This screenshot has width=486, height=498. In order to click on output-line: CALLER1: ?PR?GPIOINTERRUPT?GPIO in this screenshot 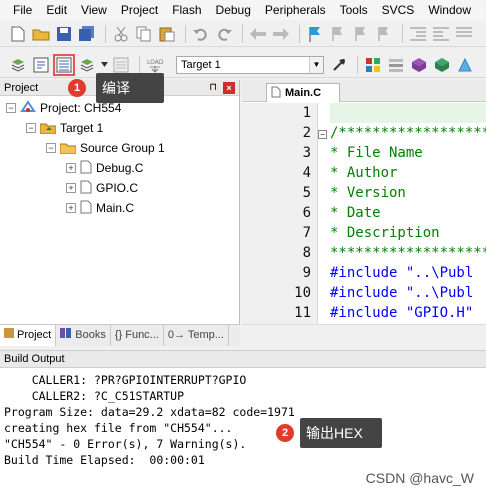, I will do `click(125, 380)`.